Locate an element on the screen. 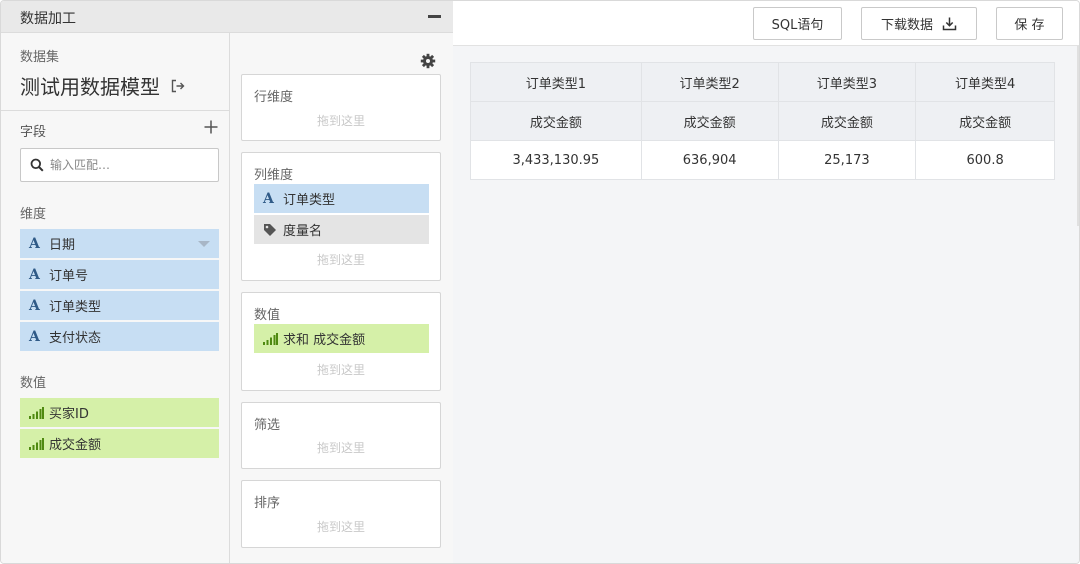 The width and height of the screenshot is (1080, 564). filter-title: 筛选 is located at coordinates (267, 425).